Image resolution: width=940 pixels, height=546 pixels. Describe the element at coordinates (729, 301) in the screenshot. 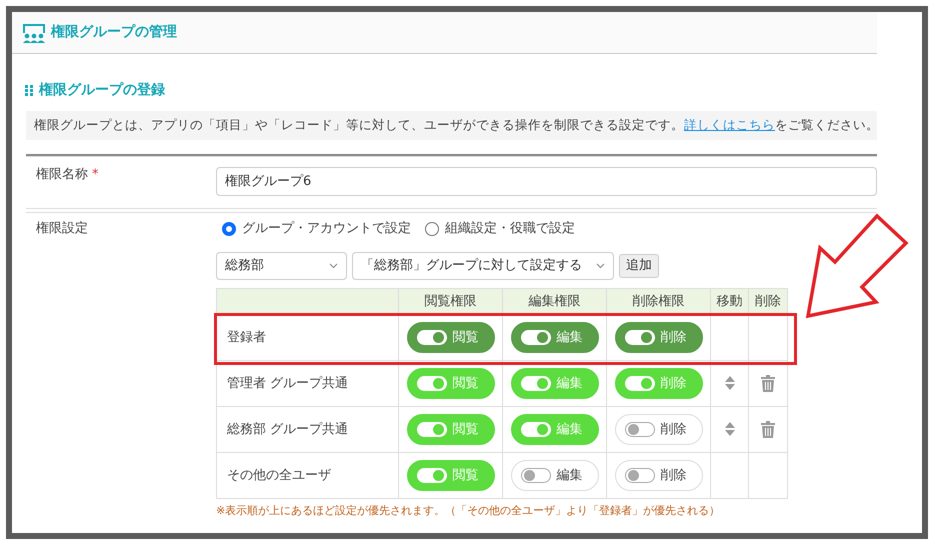

I see `column-header: 移動` at that location.